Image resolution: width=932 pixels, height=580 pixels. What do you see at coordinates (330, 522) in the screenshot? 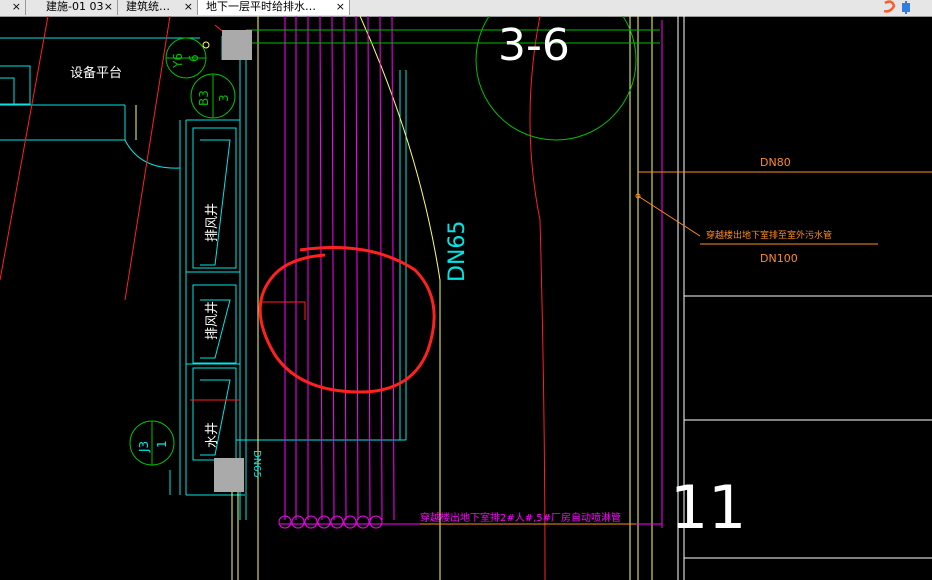
I see `pipe-end-circles` at bounding box center [330, 522].